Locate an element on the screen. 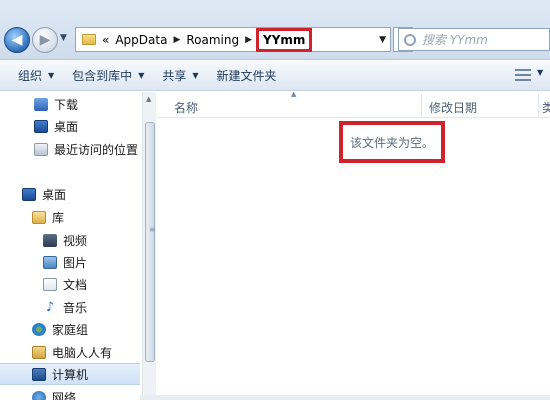 The image size is (550, 400). new-folder-button: 新建文件夹 is located at coordinates (247, 75).